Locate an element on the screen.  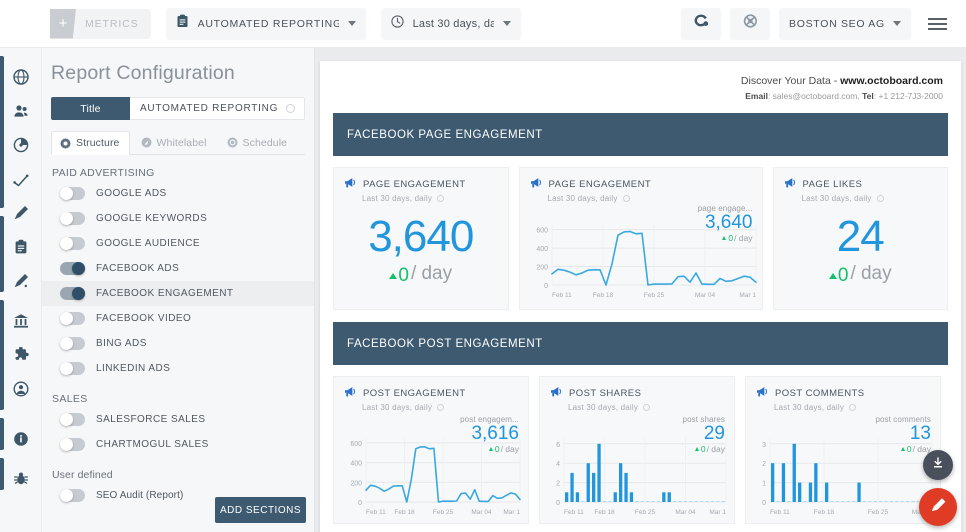
plug-icon is located at coordinates (750, 23).